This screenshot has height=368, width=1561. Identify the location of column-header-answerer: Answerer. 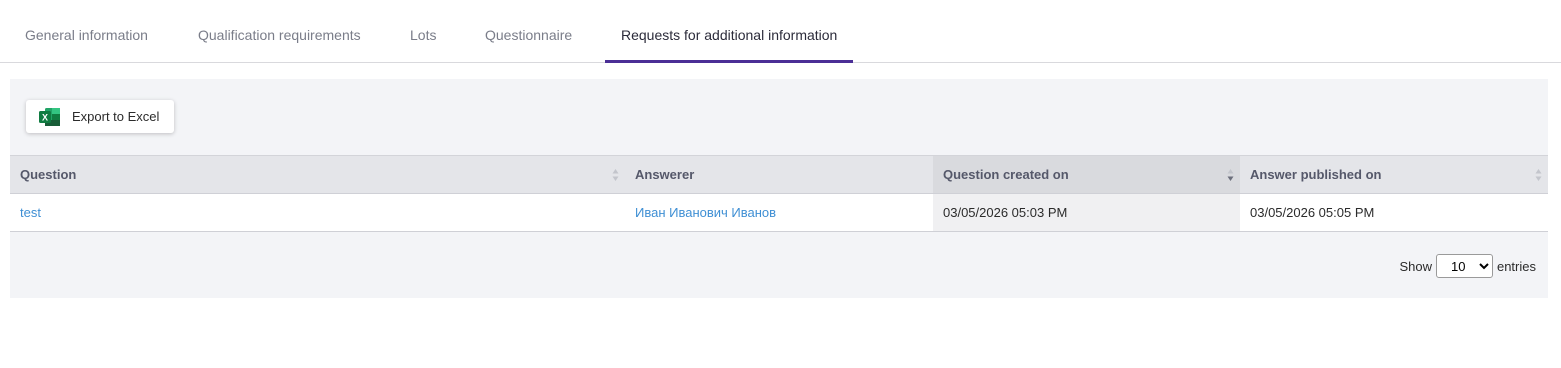
(779, 174).